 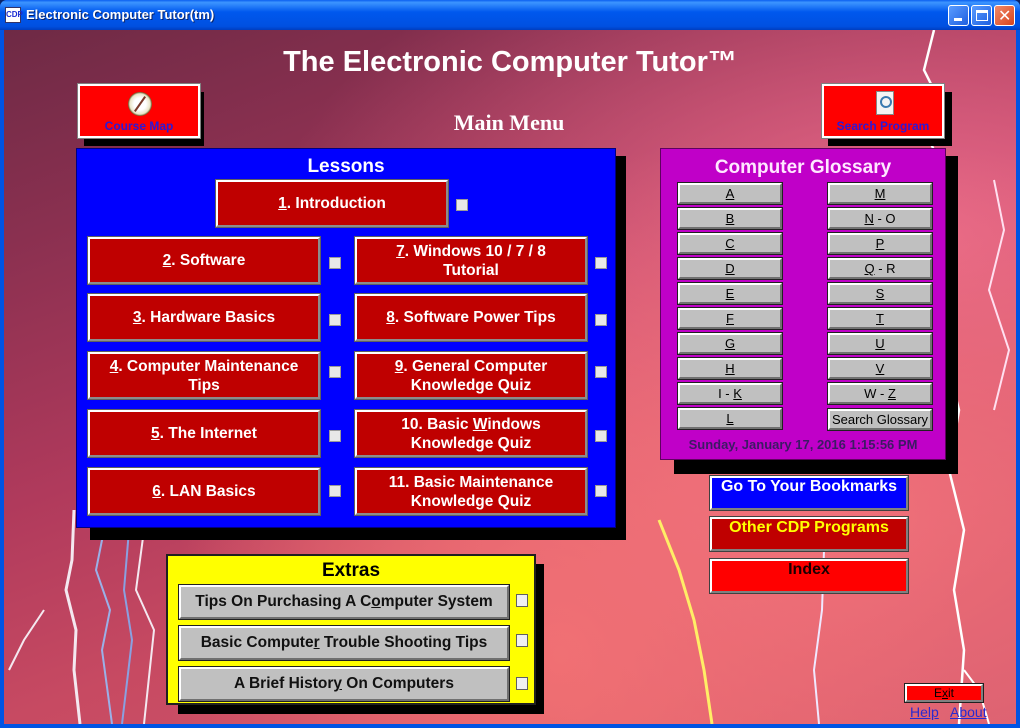 What do you see at coordinates (335, 372) in the screenshot?
I see `lesson-4-checkbox` at bounding box center [335, 372].